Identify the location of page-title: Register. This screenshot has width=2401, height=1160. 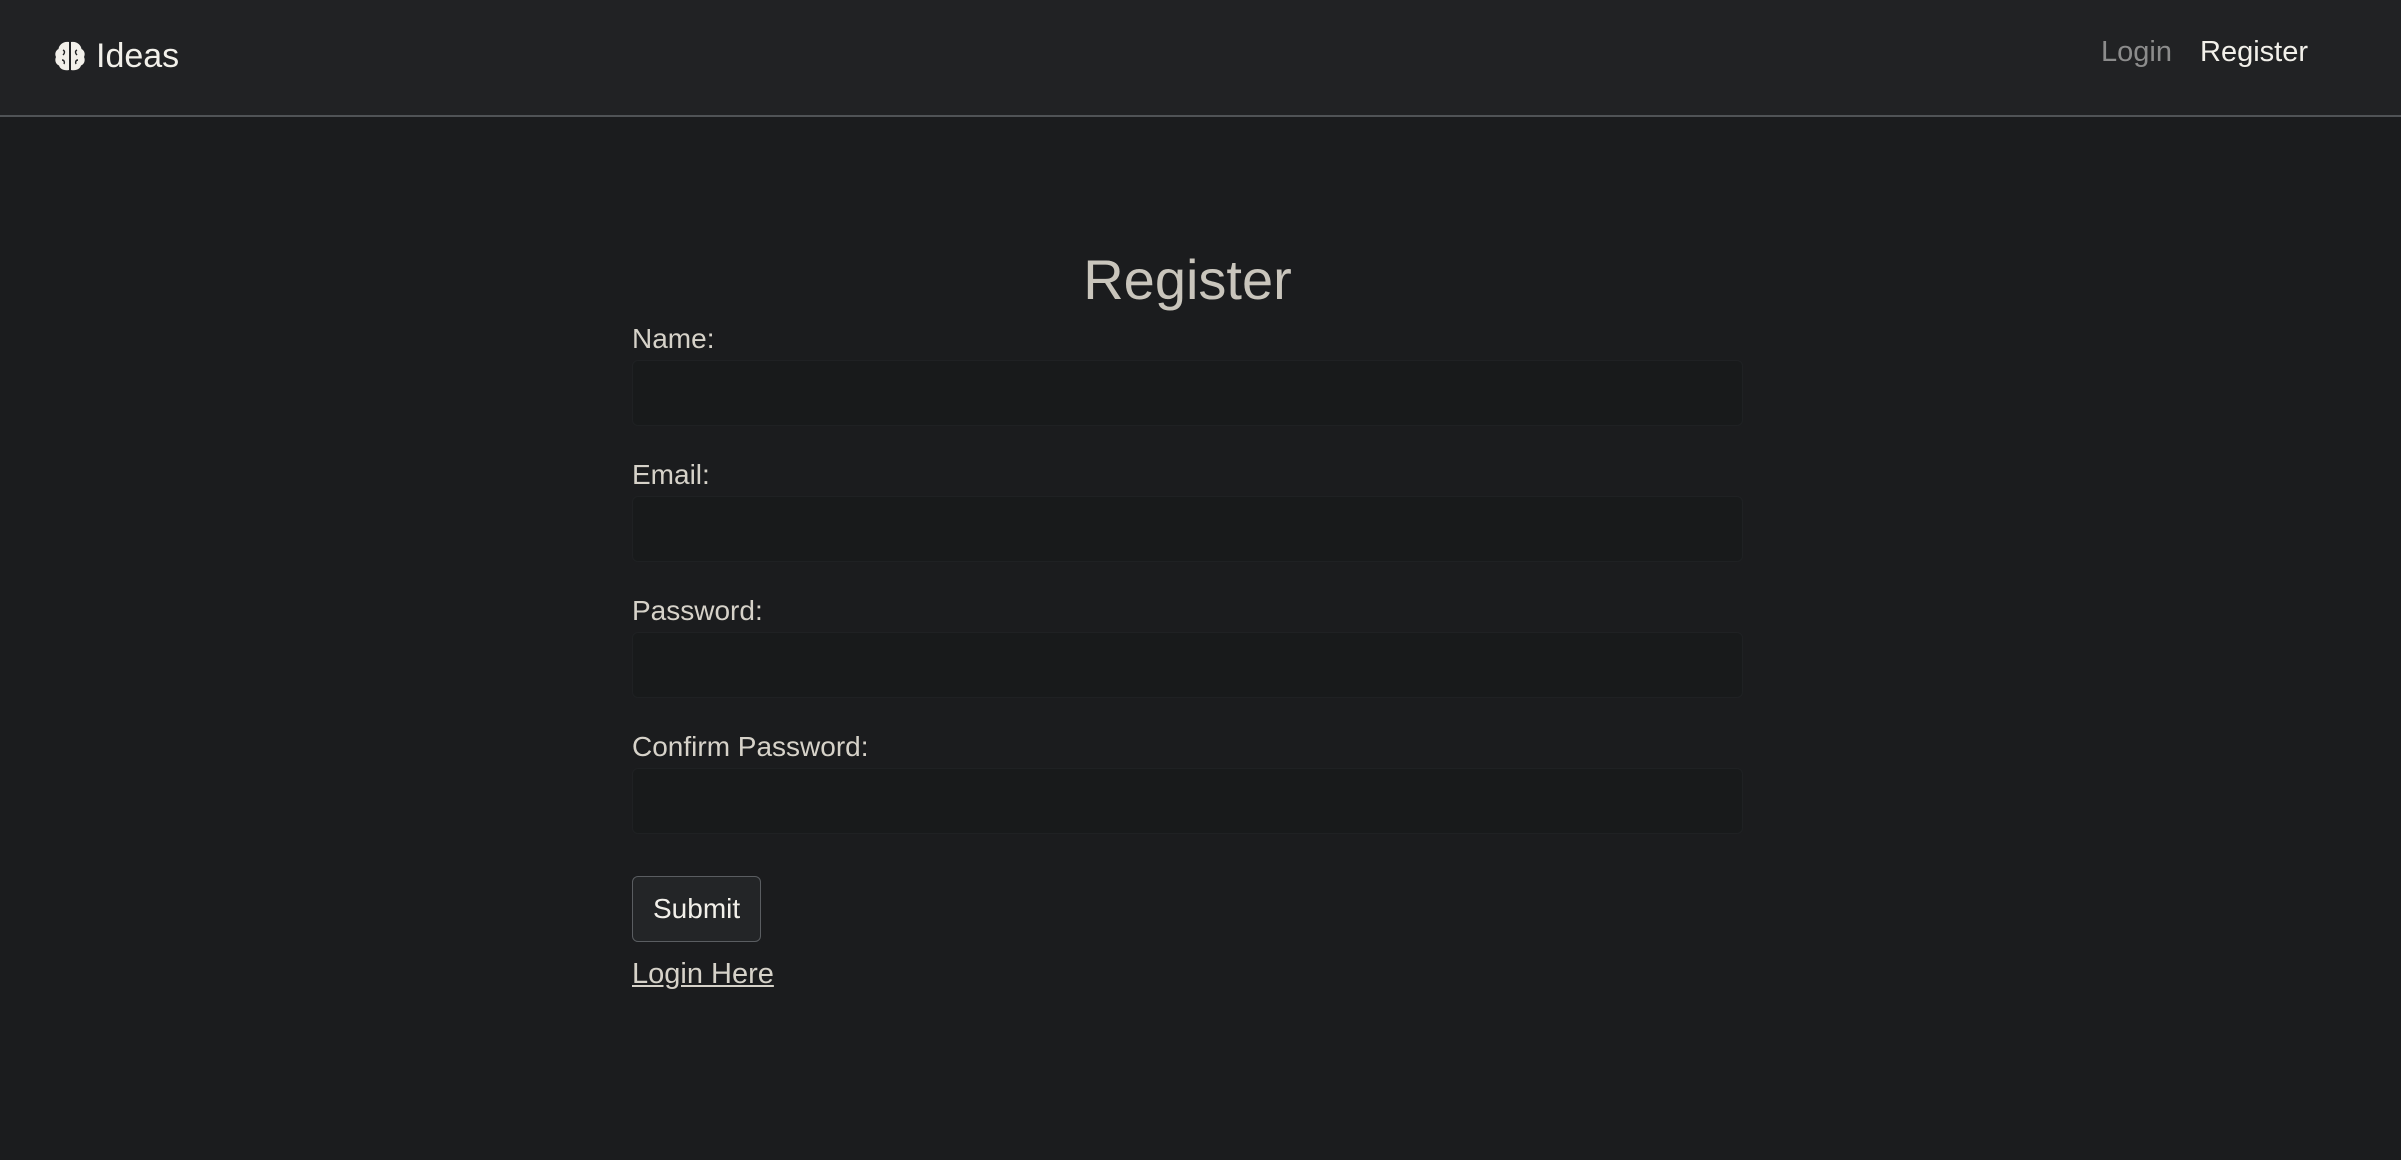
(1187, 279).